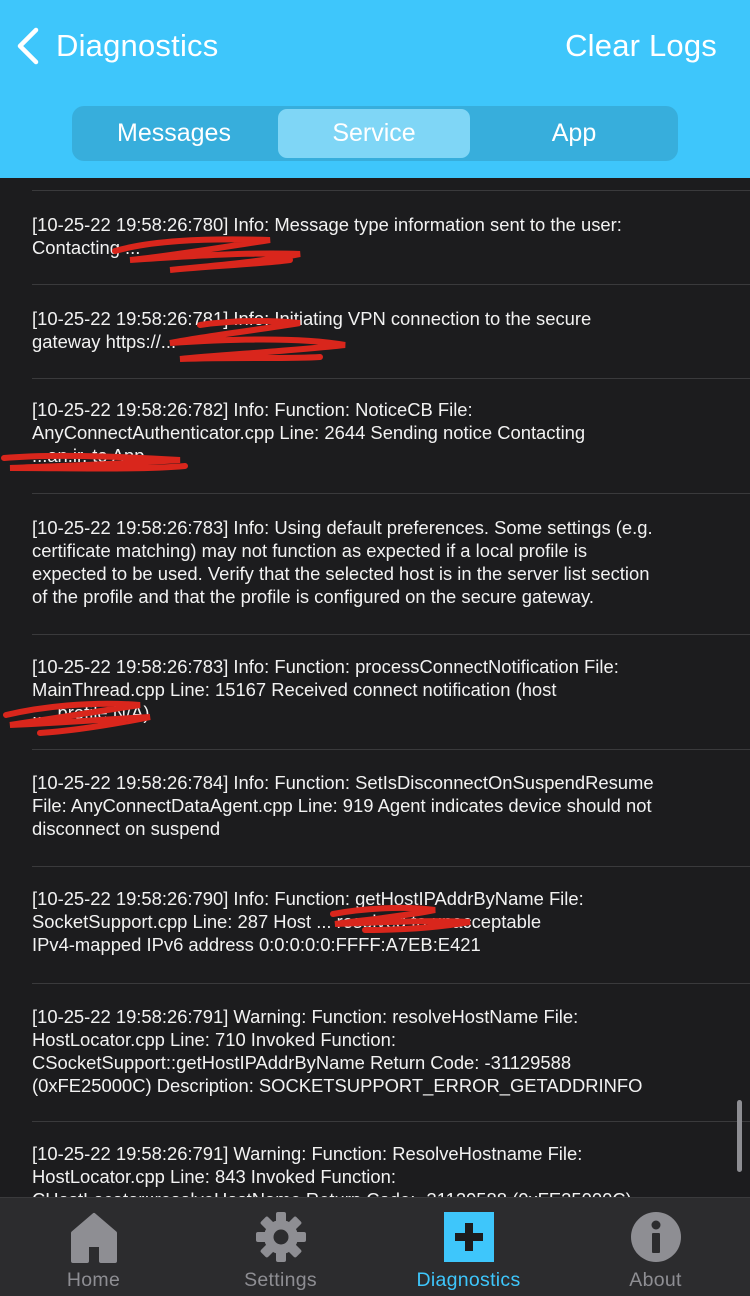 The width and height of the screenshot is (750, 1296). I want to click on page-title: Diagnostics, so click(137, 45).